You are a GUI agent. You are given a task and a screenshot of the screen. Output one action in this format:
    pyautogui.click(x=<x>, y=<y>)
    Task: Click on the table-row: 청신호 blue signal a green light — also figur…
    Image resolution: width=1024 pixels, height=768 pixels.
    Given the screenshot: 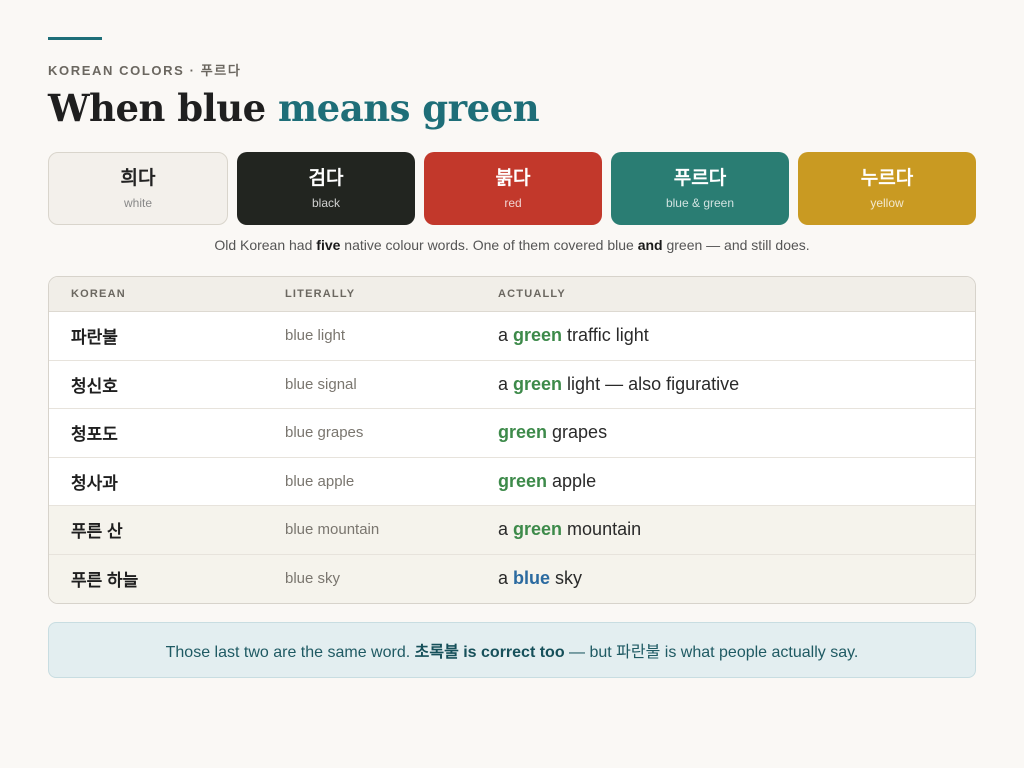 What is the action you would take?
    pyautogui.click(x=512, y=385)
    